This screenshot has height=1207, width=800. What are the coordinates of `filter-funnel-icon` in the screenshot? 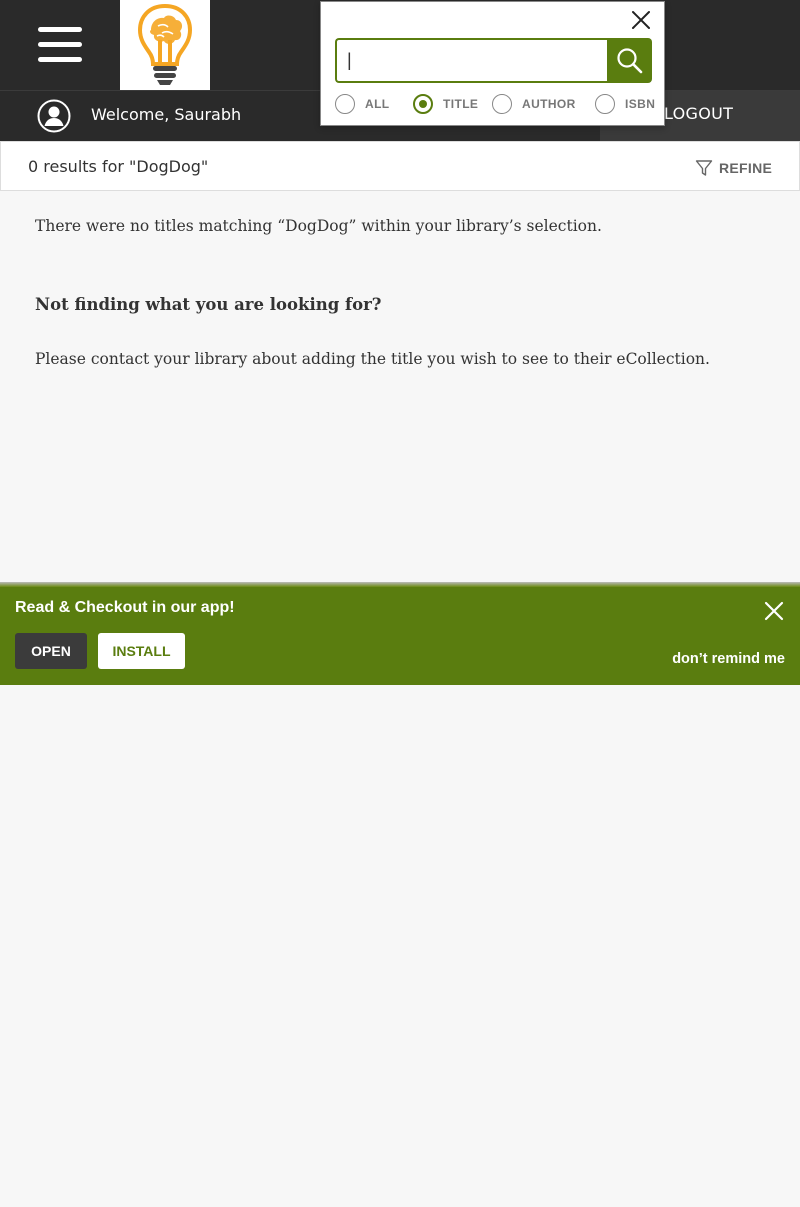 It's located at (704, 168).